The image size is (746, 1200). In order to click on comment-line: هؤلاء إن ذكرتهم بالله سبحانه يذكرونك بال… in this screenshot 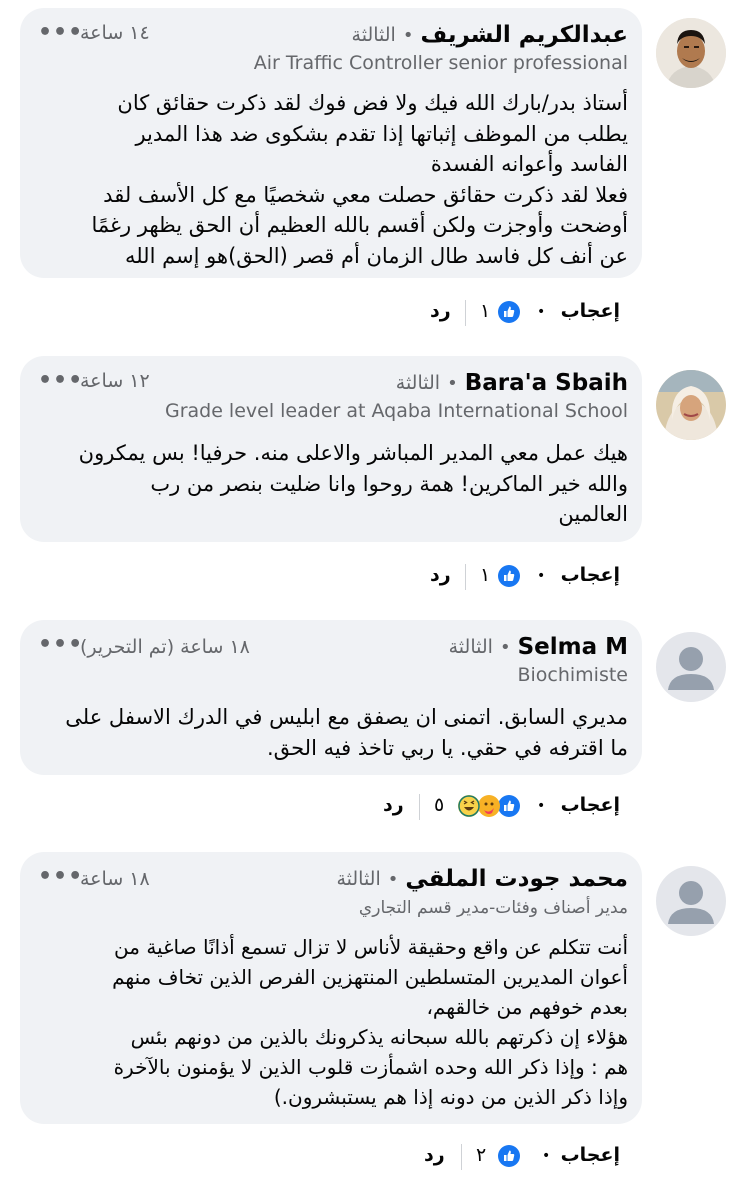, I will do `click(379, 1037)`.